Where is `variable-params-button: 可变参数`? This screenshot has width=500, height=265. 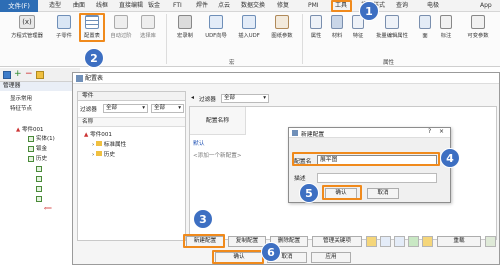
variable-params-button: 可变参数 is located at coordinates (478, 27).